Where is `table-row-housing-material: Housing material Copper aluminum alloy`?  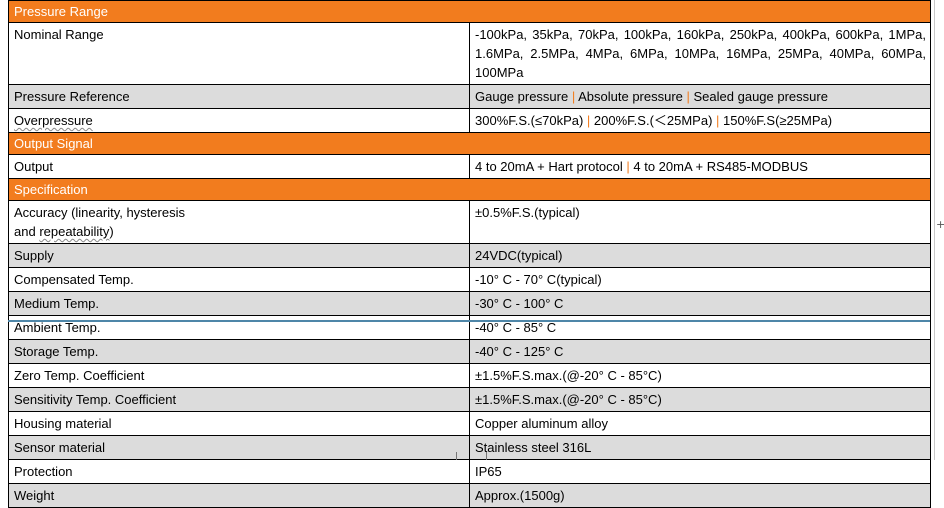
table-row-housing-material: Housing material Copper aluminum alloy is located at coordinates (469, 423).